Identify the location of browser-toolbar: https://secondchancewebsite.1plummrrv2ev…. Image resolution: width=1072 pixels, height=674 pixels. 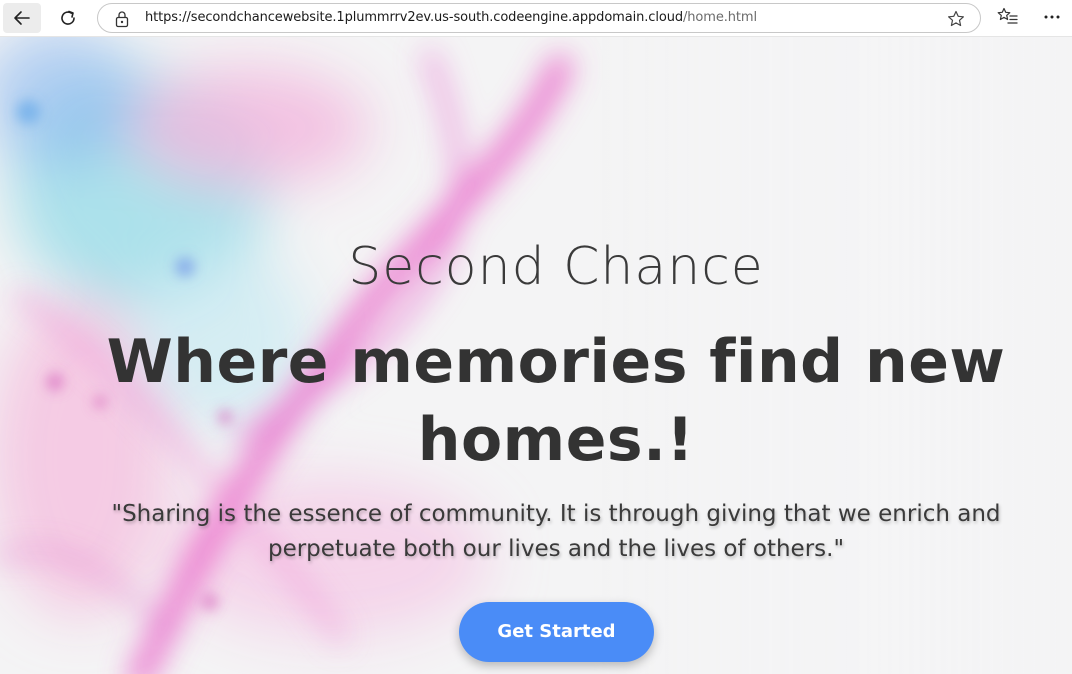
(536, 18).